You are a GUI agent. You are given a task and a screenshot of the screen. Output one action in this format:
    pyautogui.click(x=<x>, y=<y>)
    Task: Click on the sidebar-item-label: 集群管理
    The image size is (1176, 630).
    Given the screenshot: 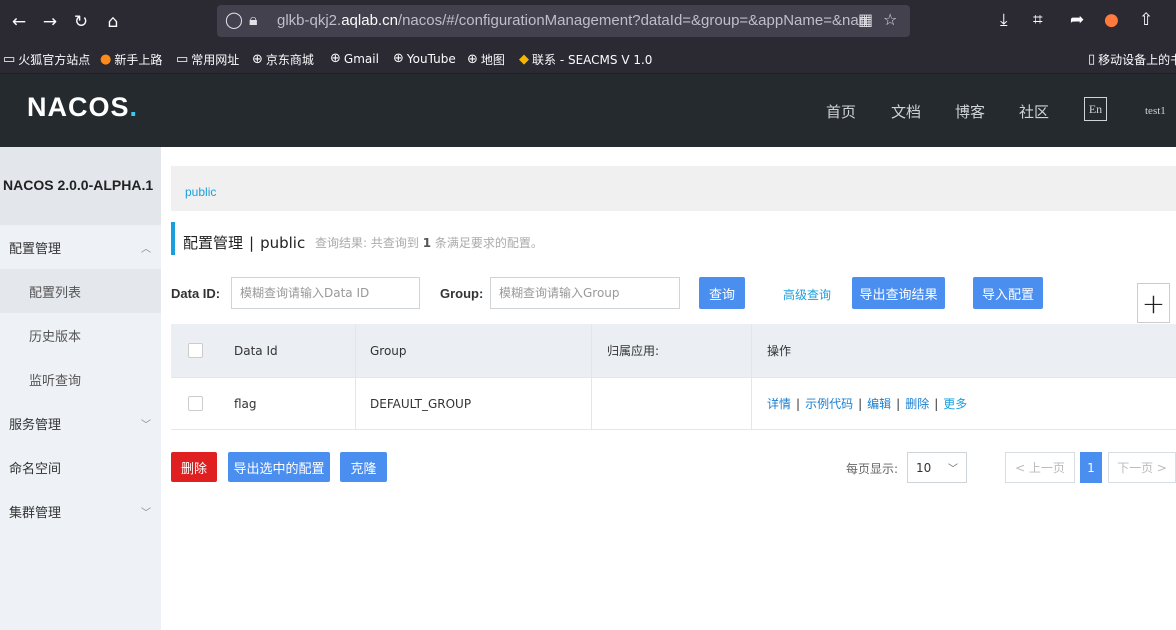 What is the action you would take?
    pyautogui.click(x=35, y=513)
    